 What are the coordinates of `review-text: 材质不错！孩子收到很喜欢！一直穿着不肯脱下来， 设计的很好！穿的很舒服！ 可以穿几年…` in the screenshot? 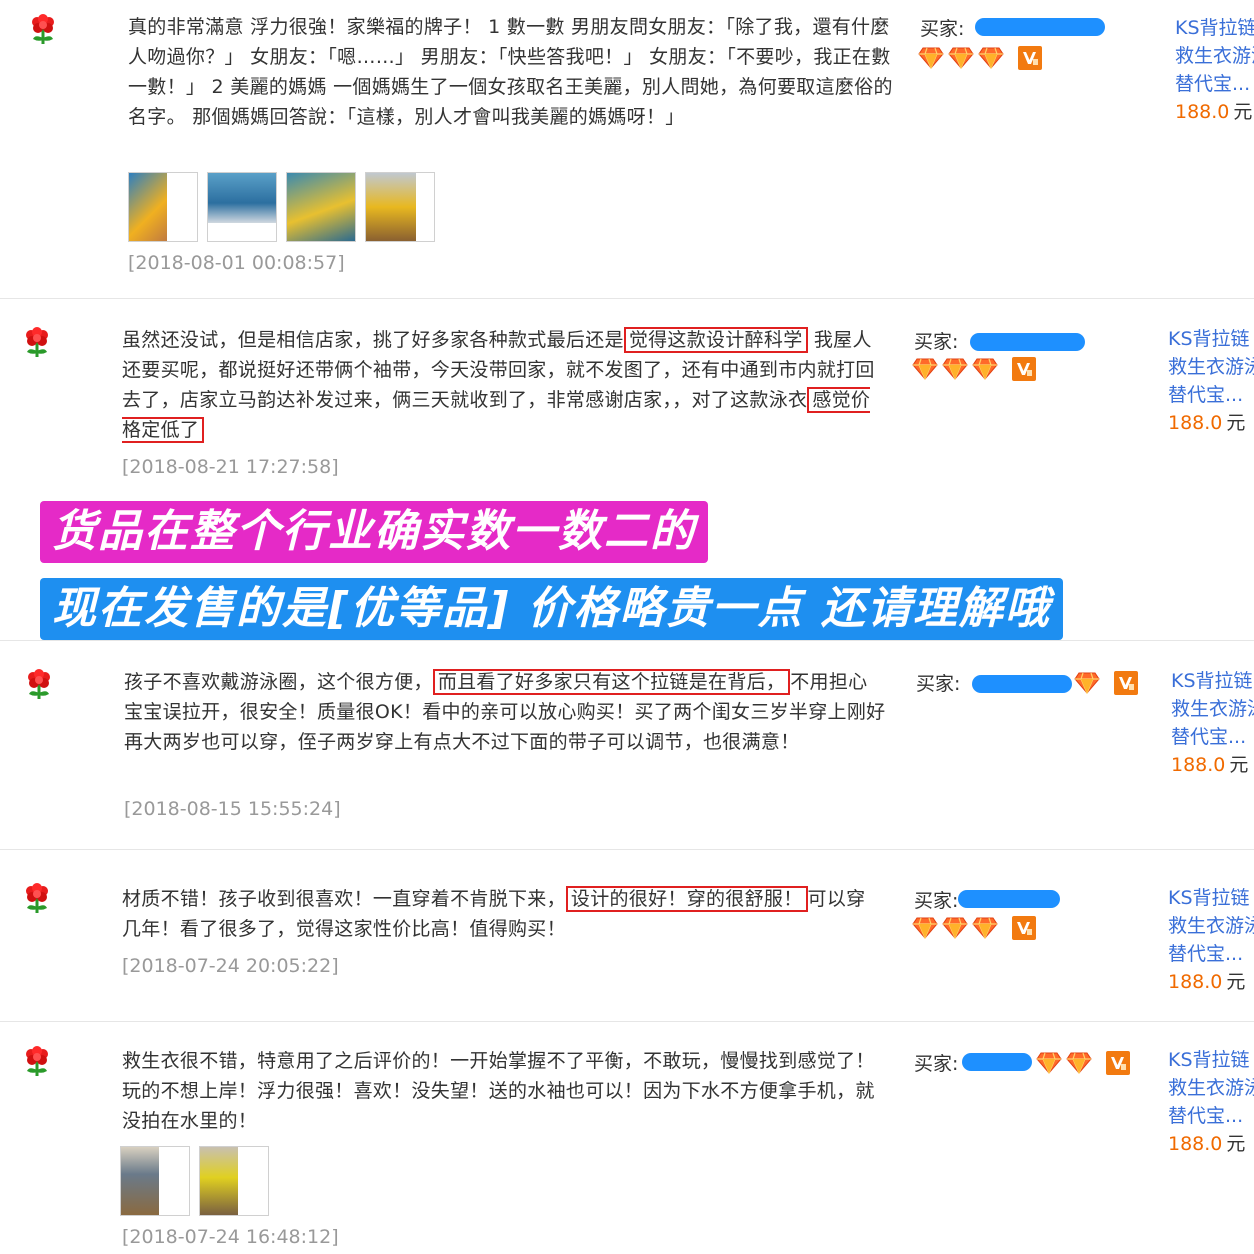 It's located at (494, 913).